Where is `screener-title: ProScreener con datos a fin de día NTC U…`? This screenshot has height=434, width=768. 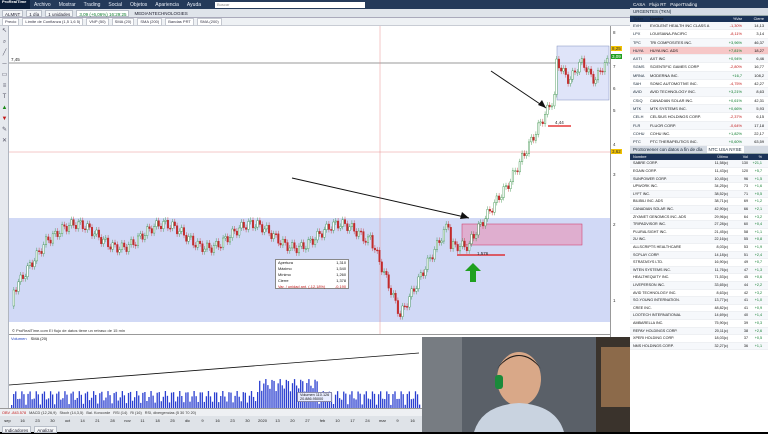
screener-title: ProScreener con datos a fin de día NTC U… is located at coordinates (699, 150).